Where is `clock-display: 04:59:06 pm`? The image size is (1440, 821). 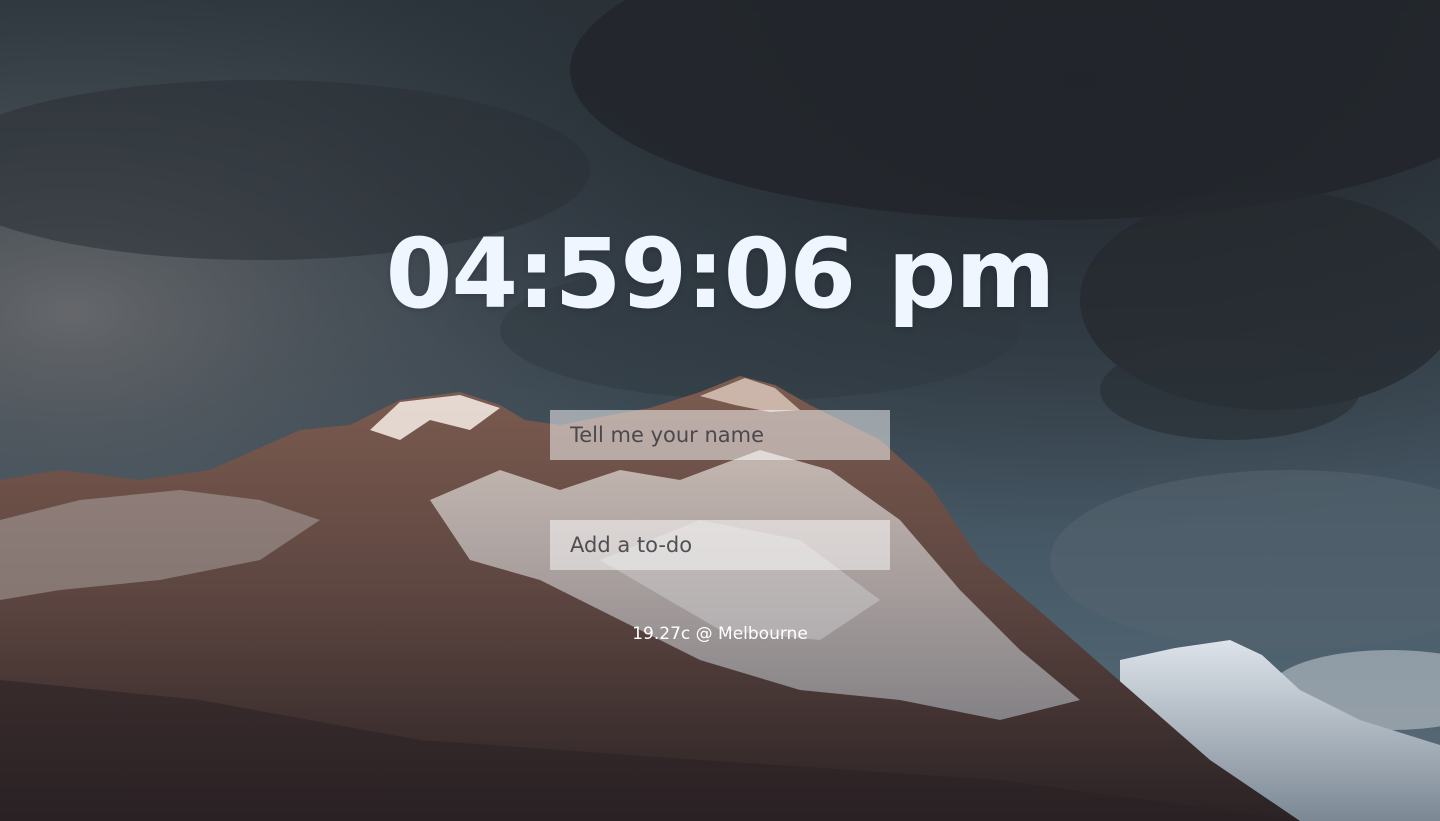 clock-display: 04:59:06 pm is located at coordinates (720, 274).